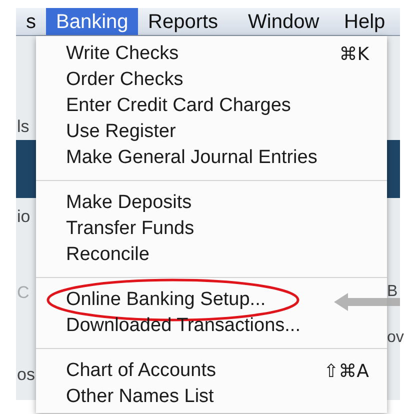  Describe the element at coordinates (122, 54) in the screenshot. I see `menu-item: Write Checks` at that location.